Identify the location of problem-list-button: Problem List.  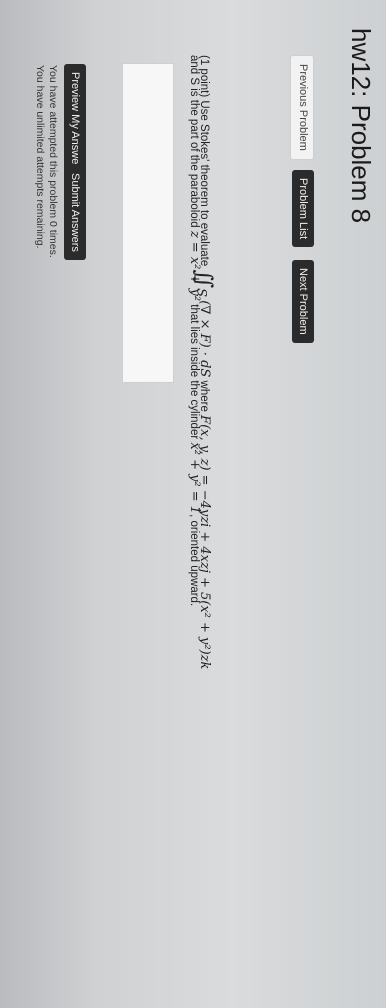
(303, 209).